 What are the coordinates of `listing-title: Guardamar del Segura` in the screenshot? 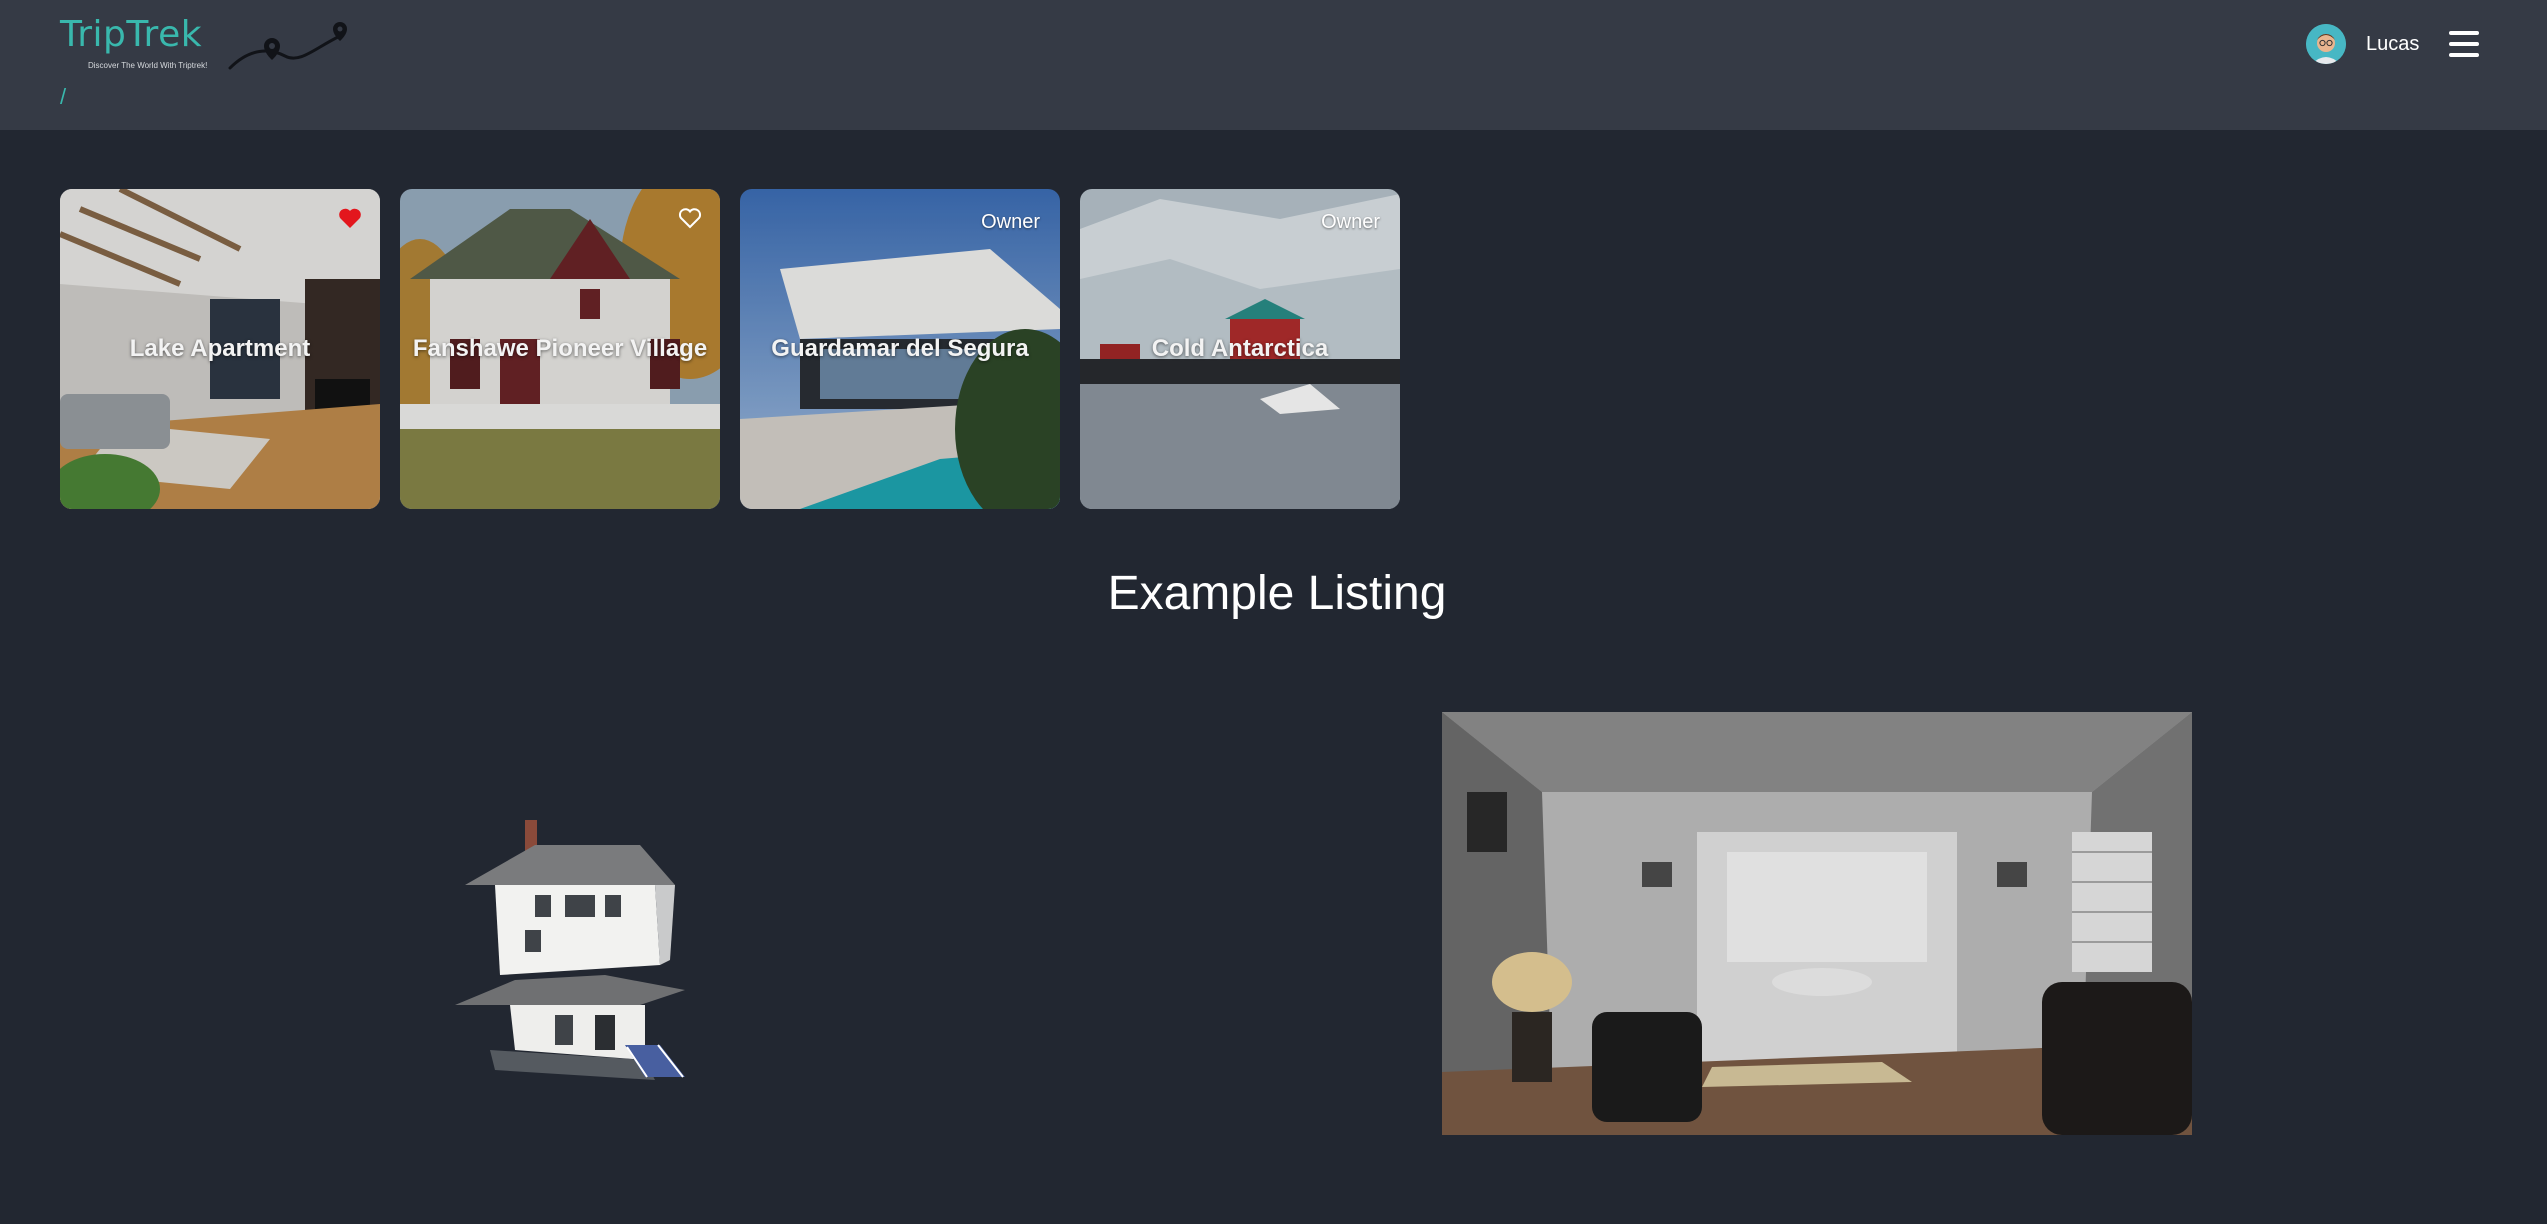 It's located at (900, 348).